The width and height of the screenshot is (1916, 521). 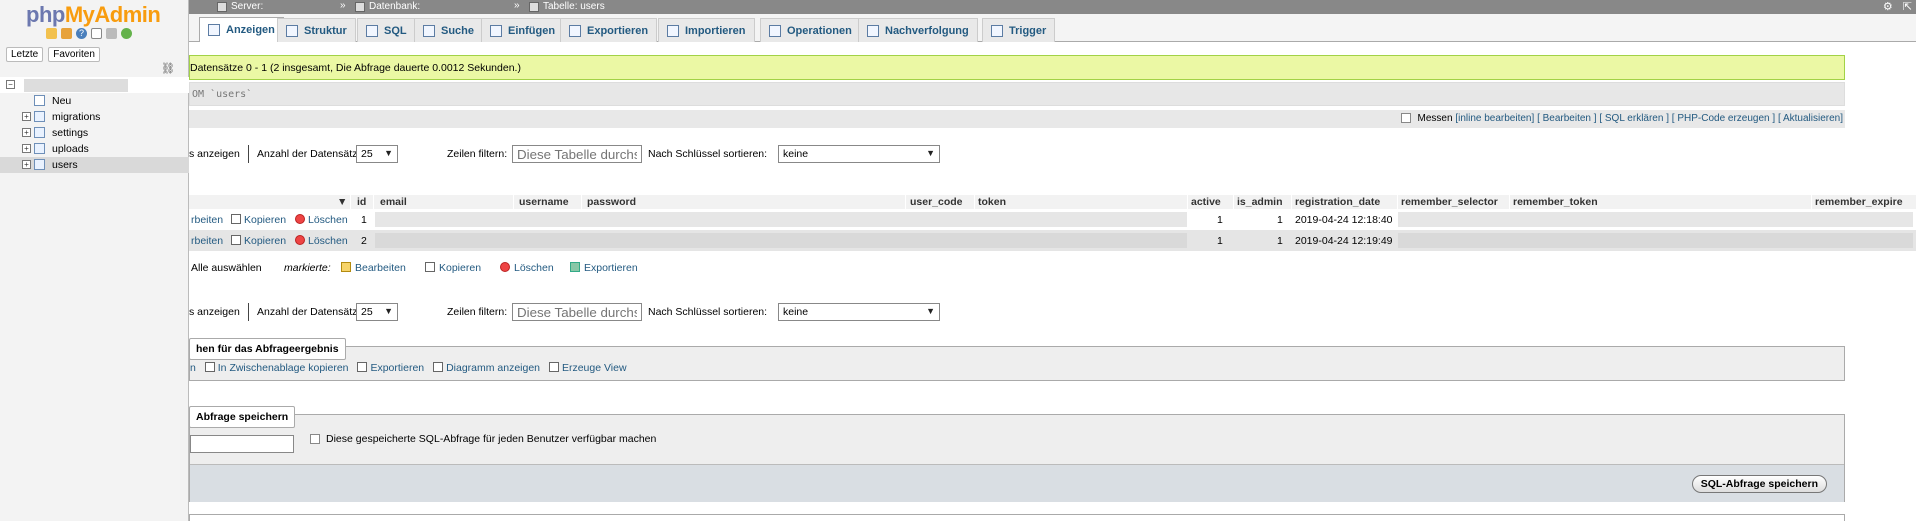 I want to click on breadcrumb-server: Server:, so click(x=240, y=6).